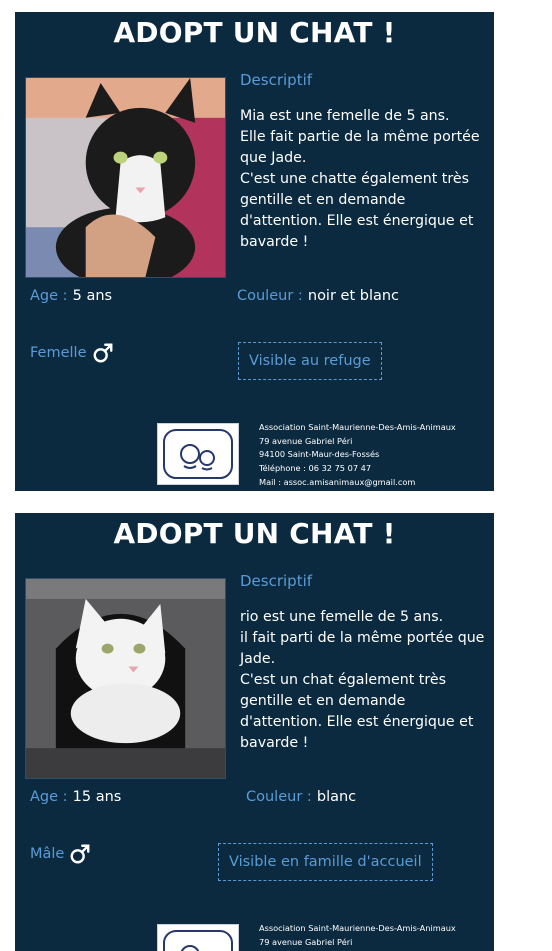 The width and height of the screenshot is (552, 951). Describe the element at coordinates (325, 862) in the screenshot. I see `status-badge: Visible en famille d'accueil` at that location.